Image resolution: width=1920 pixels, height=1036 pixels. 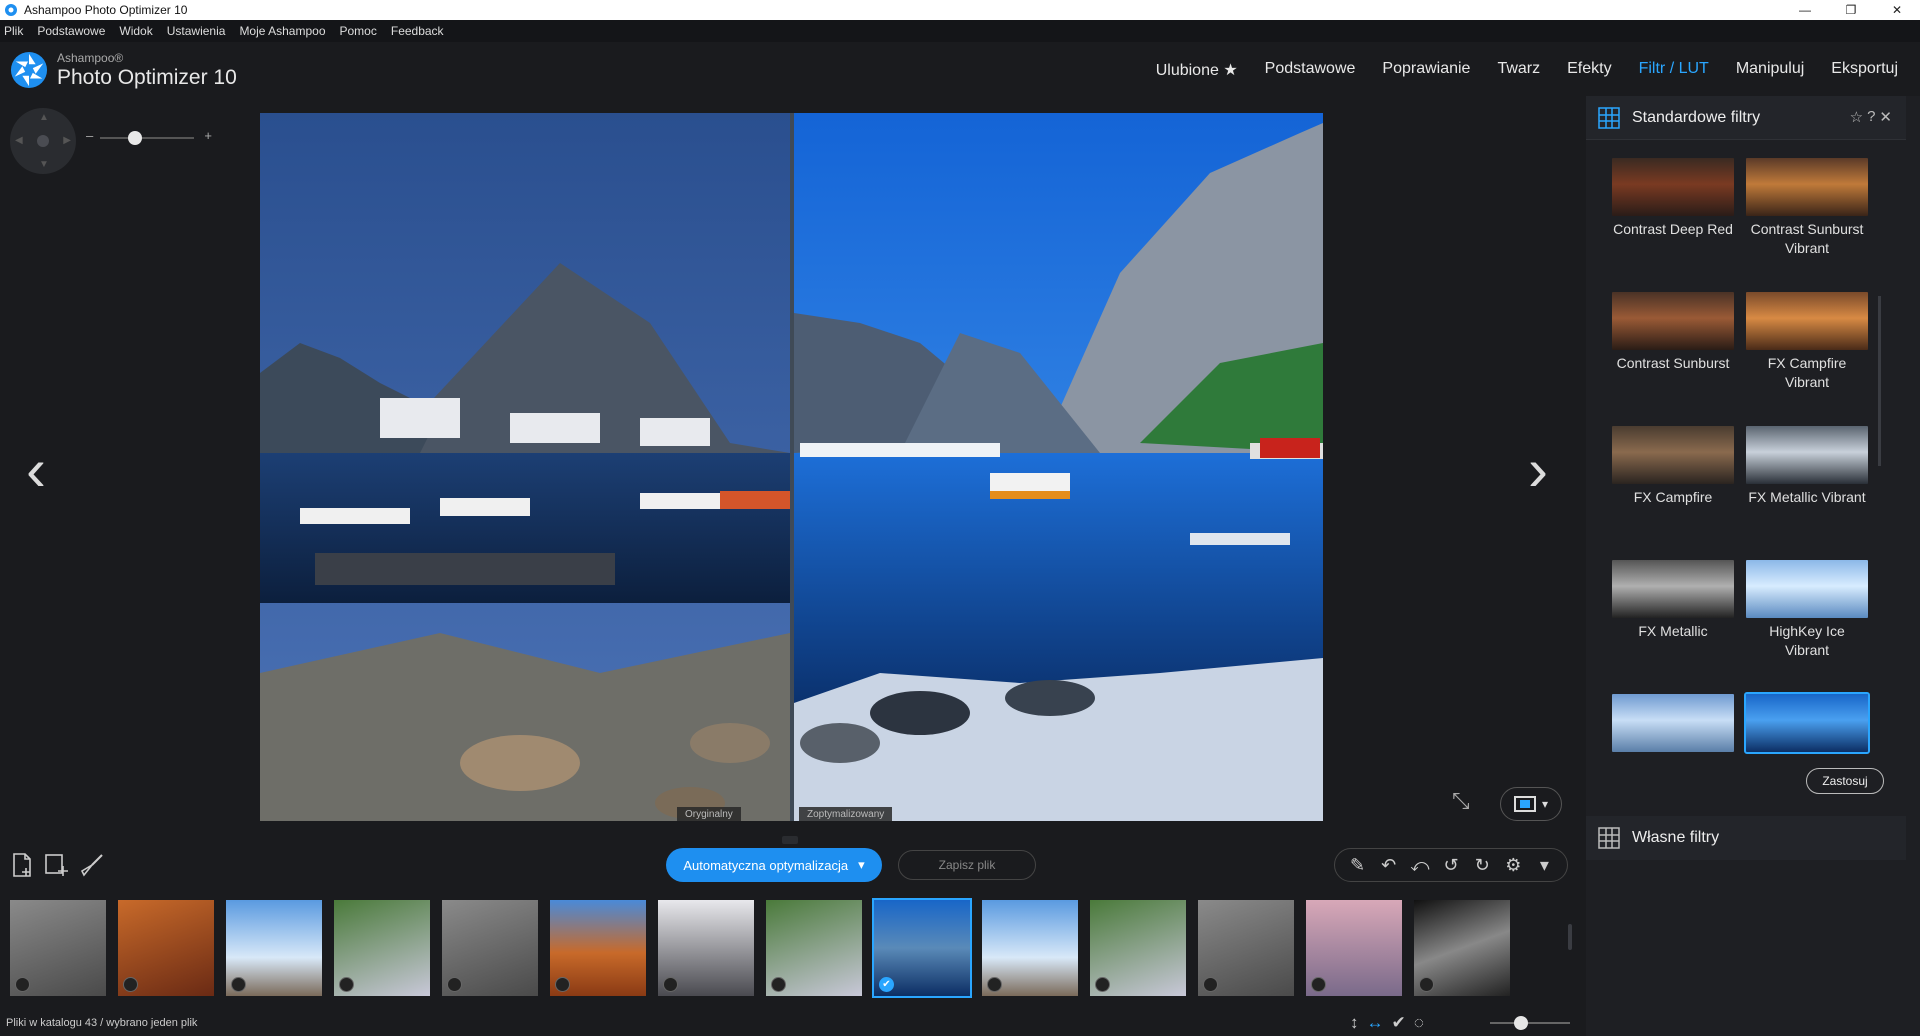 I want to click on filmstrip-thumbnail: ✔, so click(x=922, y=948).